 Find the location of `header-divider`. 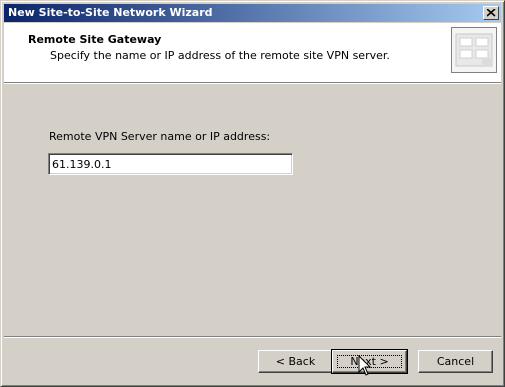

header-divider is located at coordinates (252, 83).